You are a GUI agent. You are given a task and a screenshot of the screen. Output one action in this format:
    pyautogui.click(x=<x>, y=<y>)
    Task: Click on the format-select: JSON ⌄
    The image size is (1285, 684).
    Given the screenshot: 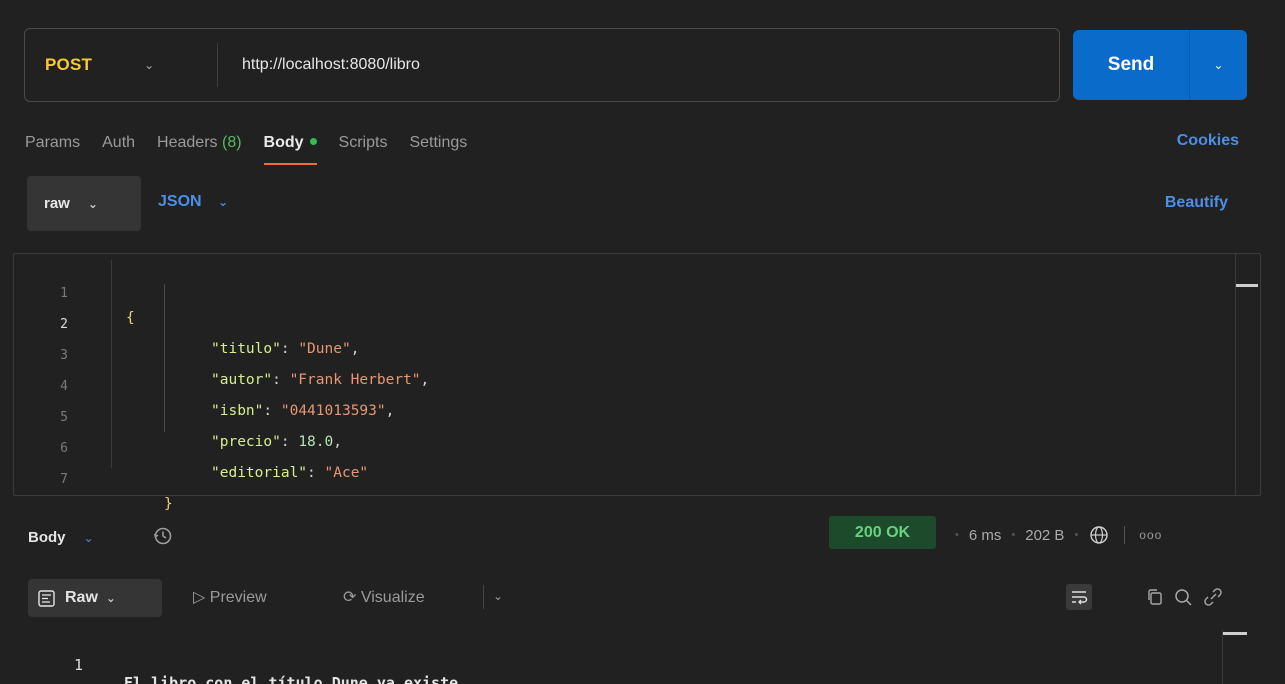 What is the action you would take?
    pyautogui.click(x=193, y=202)
    